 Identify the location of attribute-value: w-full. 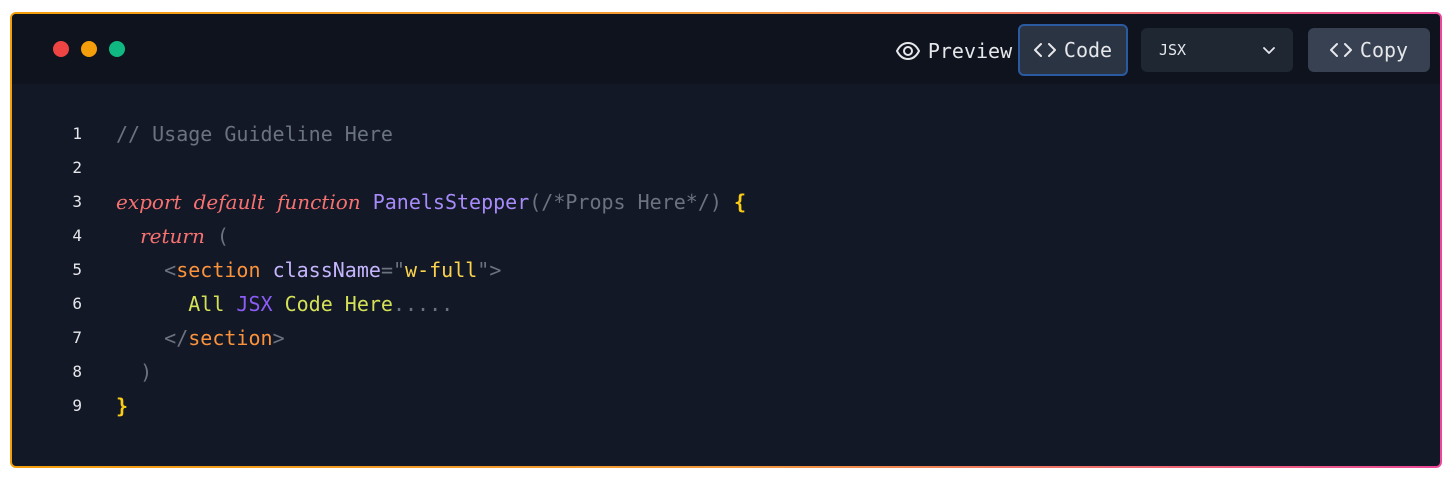
(441, 270).